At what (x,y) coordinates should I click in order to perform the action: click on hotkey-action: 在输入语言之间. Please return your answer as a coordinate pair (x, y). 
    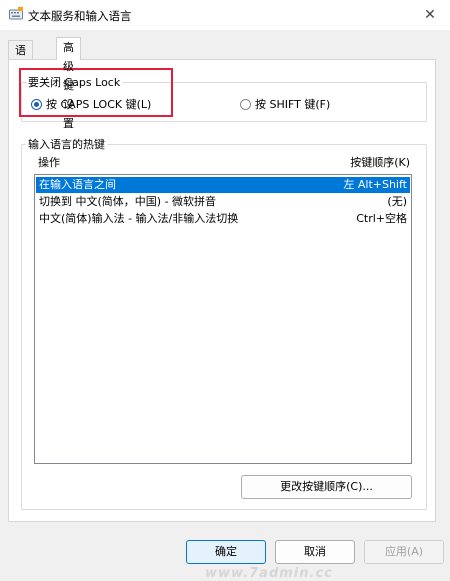
    Looking at the image, I should click on (77, 184).